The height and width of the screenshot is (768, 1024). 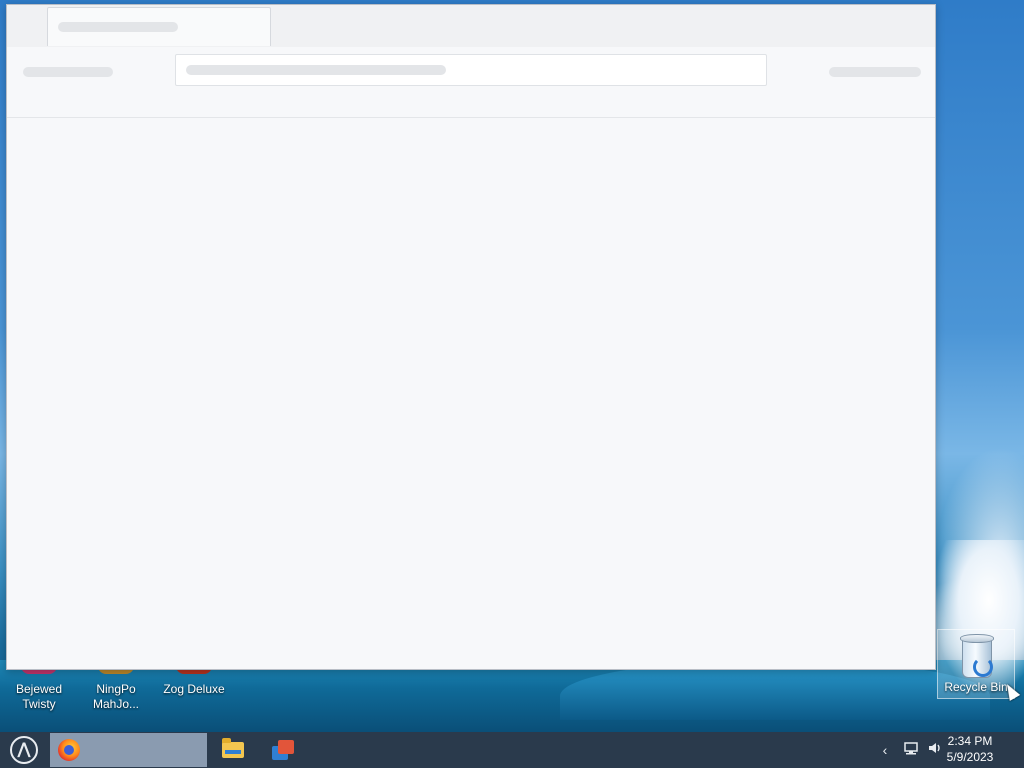 I want to click on taskbar-clock: 2:34 PM 5/9/2023, so click(x=970, y=749).